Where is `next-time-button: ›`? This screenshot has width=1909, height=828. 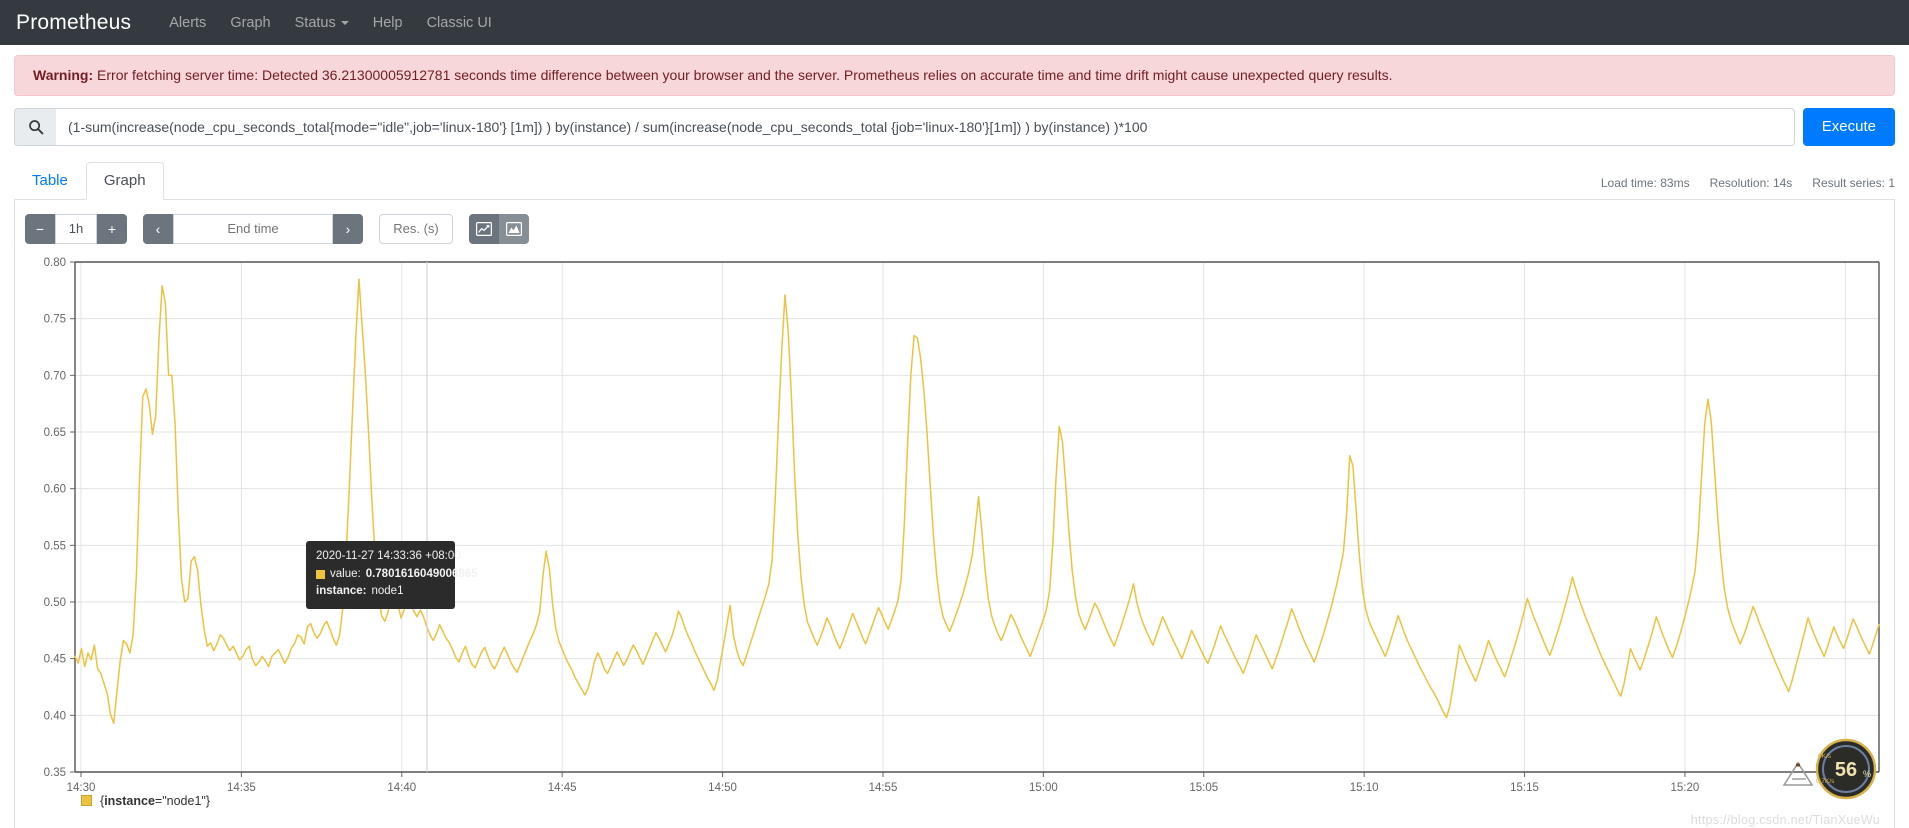
next-time-button: › is located at coordinates (348, 228).